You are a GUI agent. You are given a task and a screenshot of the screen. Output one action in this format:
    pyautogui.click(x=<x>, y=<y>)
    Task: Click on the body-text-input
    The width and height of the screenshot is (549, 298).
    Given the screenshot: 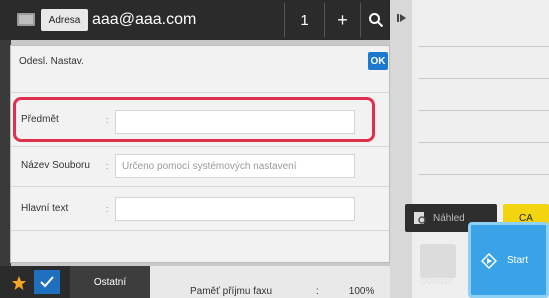 What is the action you would take?
    pyautogui.click(x=235, y=209)
    